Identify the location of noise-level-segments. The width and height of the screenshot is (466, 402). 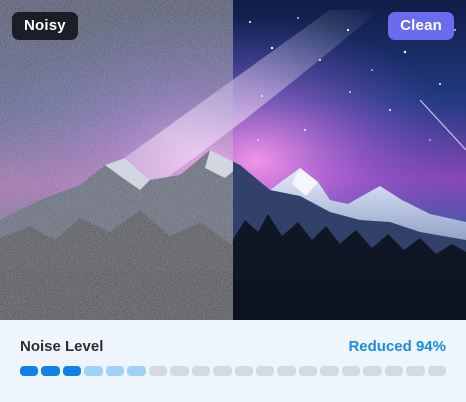
(233, 371).